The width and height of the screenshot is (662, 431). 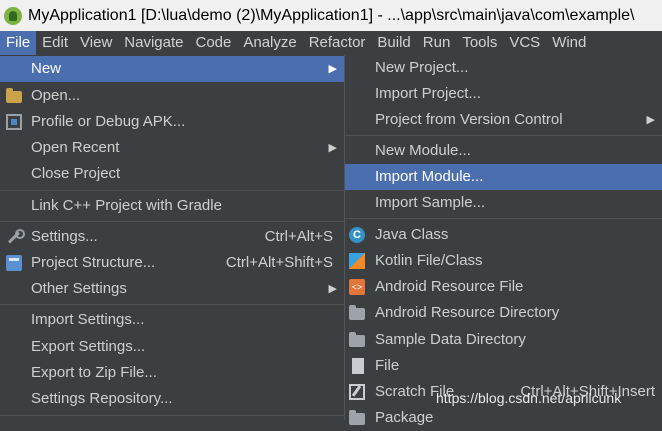 I want to click on menu-edit: Edit, so click(x=55, y=43).